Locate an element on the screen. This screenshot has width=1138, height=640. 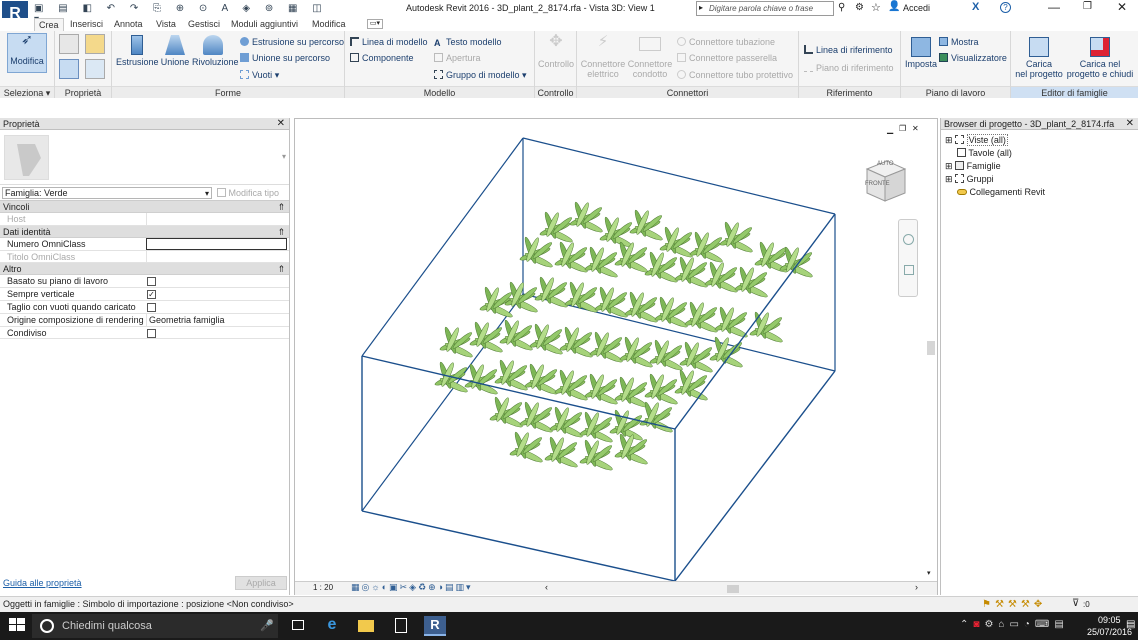
scroll-down-arrow-icon: ▾ is located at coordinates (929, 573).